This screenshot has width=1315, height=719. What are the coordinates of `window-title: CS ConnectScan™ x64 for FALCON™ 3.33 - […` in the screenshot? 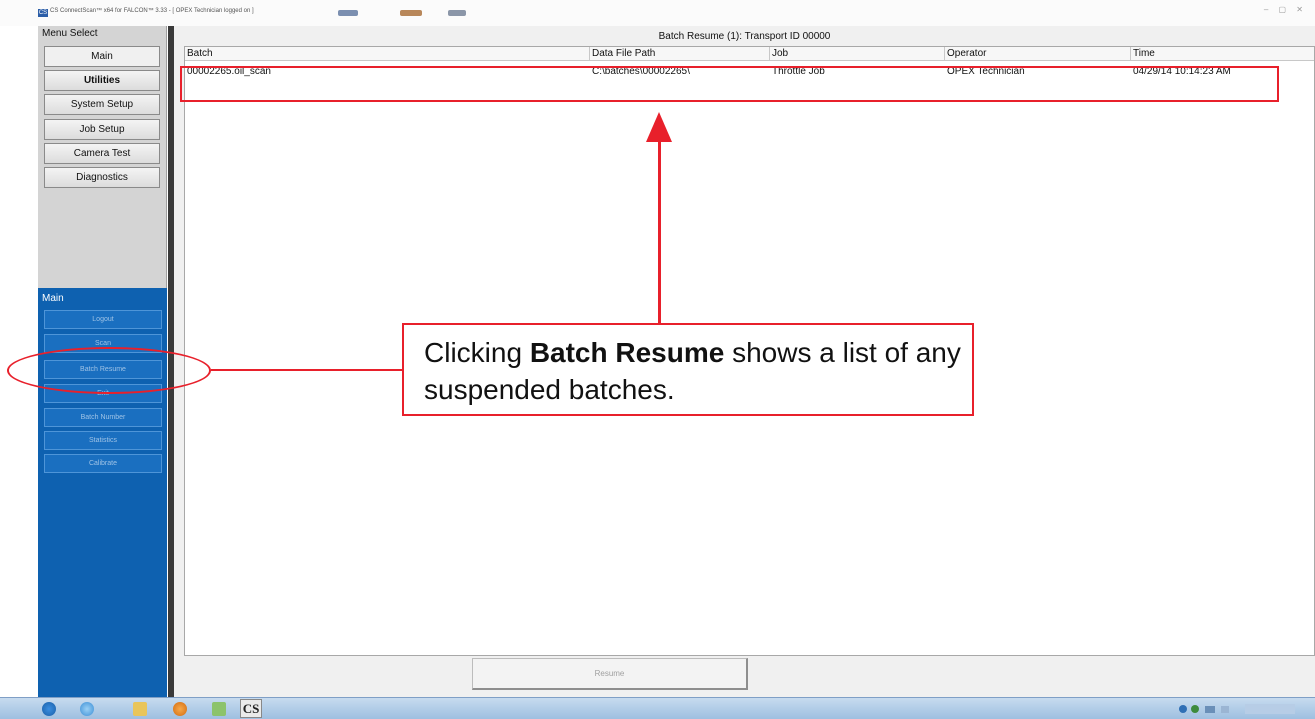 It's located at (152, 11).